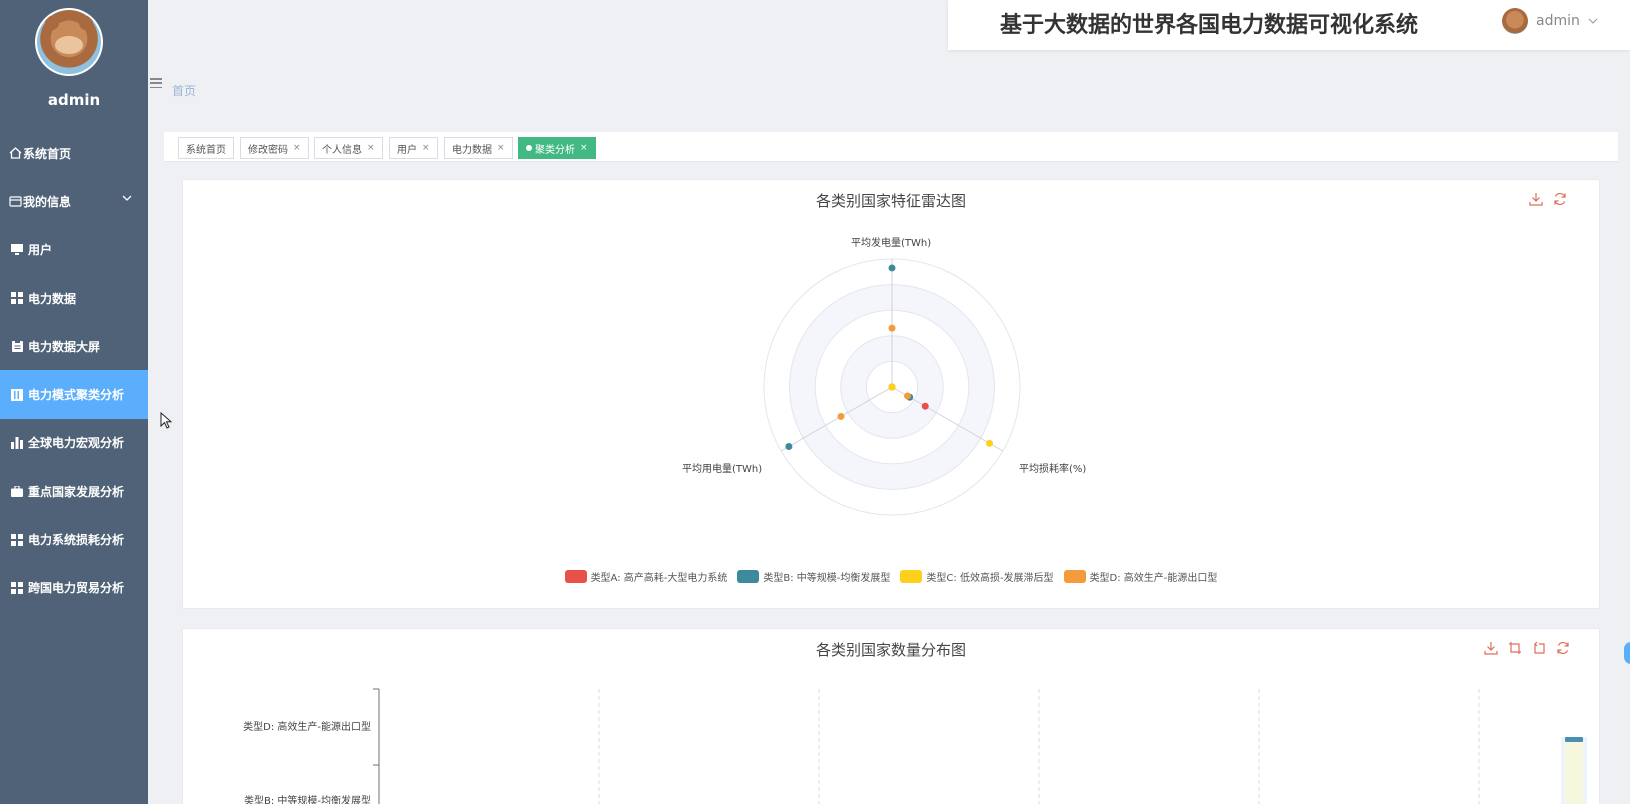 The width and height of the screenshot is (1630, 804). I want to click on sidebar-item-label: 电力系统损耗分析, so click(76, 540).